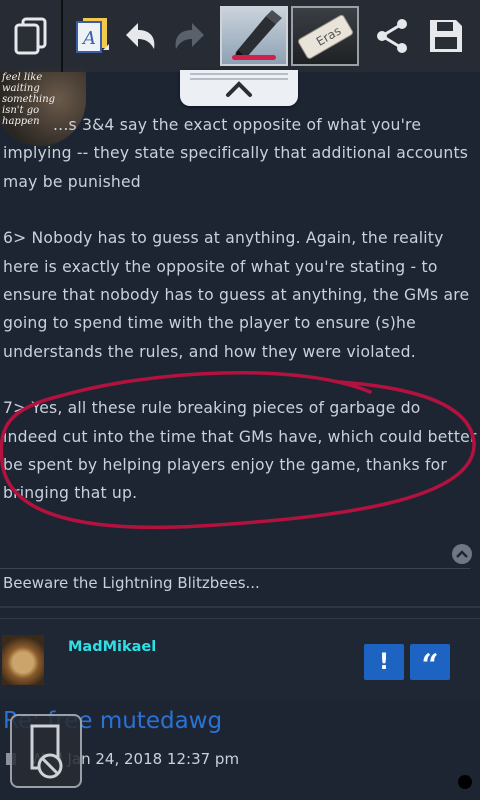 The height and width of the screenshot is (800, 480). I want to click on copy-pages-button, so click(30, 36).